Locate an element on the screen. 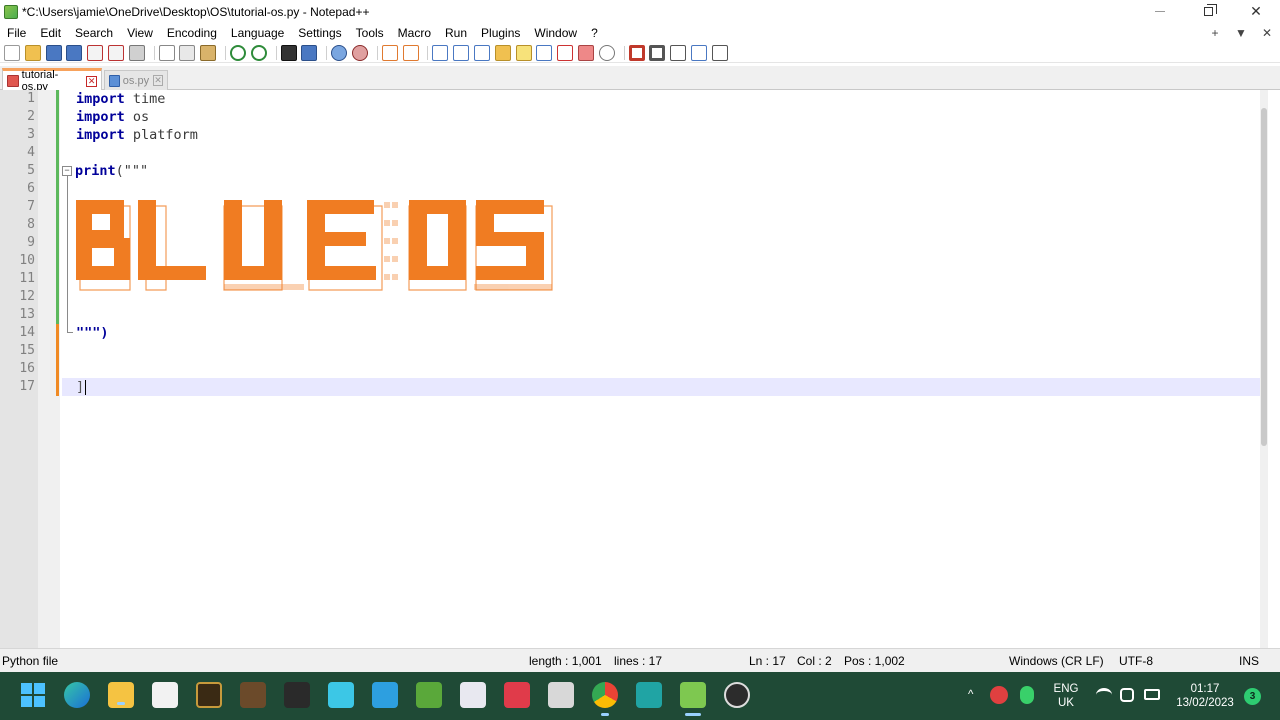 The image size is (1280, 720). save-macro-icon is located at coordinates (719, 52).